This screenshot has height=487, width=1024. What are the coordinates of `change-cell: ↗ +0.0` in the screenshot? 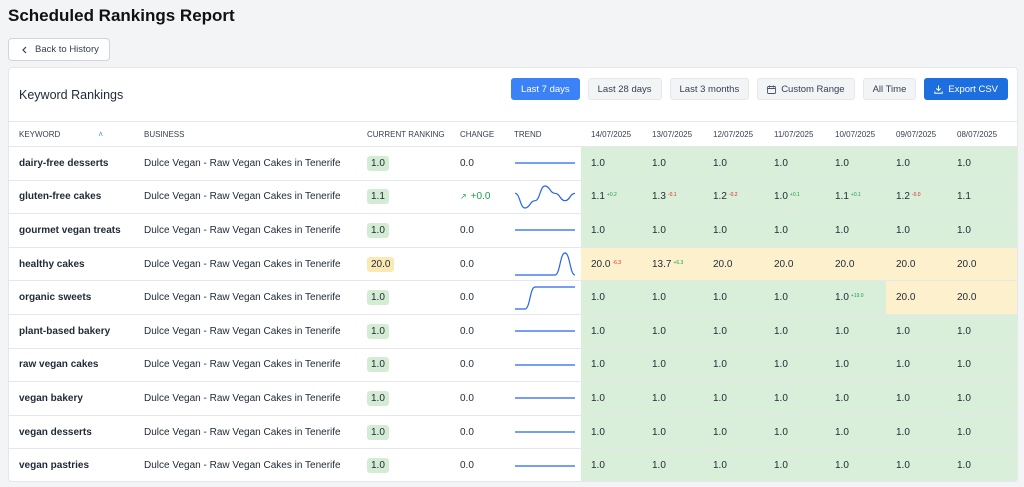 It's located at (477, 197).